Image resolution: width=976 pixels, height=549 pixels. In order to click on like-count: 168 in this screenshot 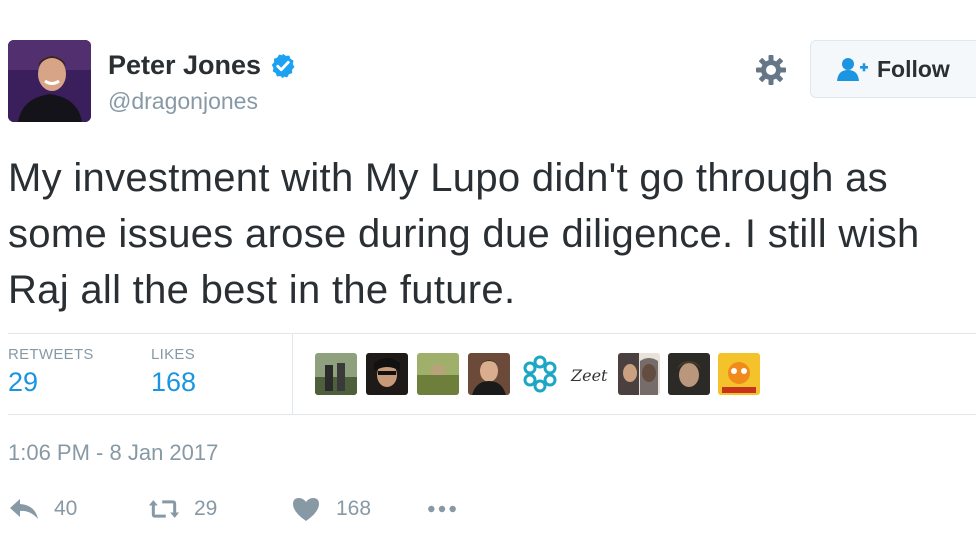, I will do `click(354, 508)`.